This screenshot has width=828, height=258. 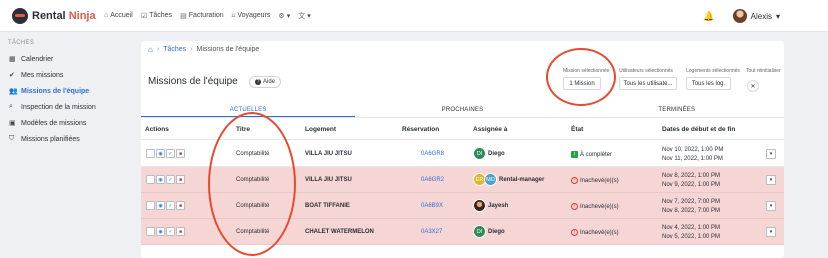 I want to click on row-assignees: Jayesh, so click(x=490, y=205).